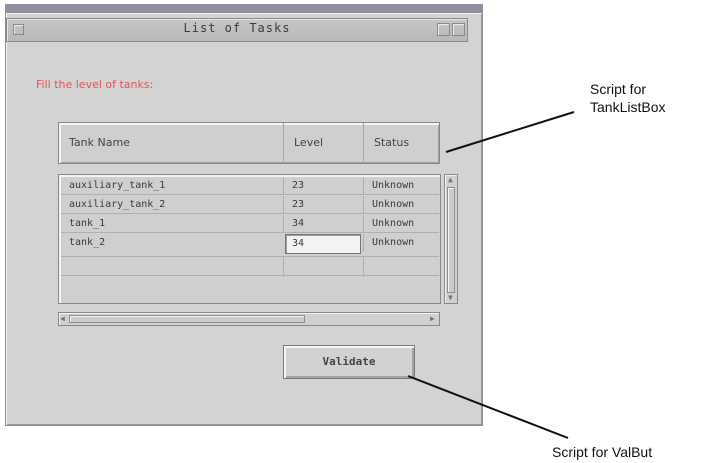  I want to click on annotation-line: TankListBox, so click(628, 107).